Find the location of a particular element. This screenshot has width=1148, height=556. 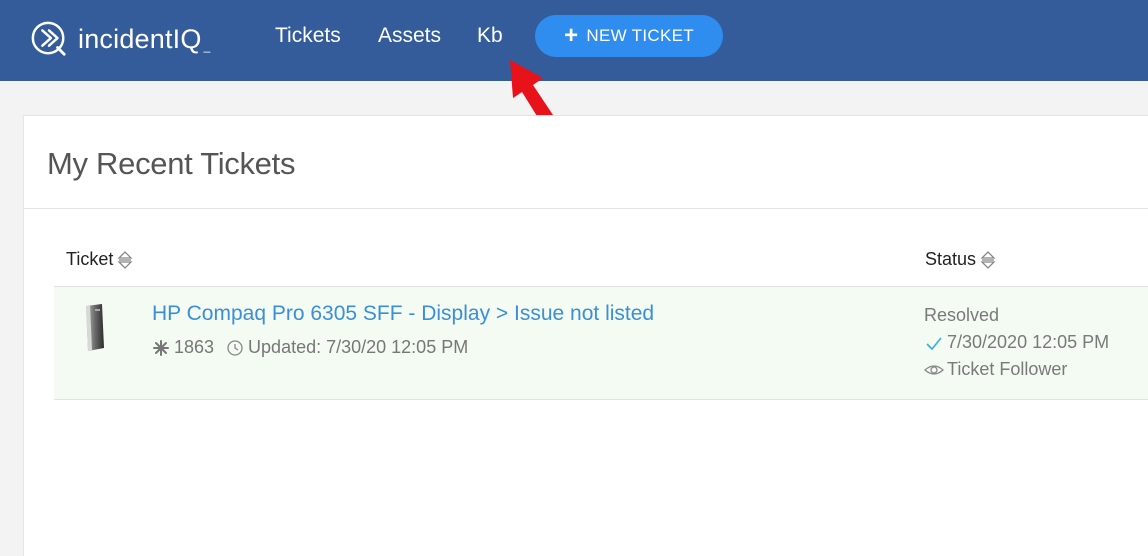

ticket-updated: Updated: 7/30/20 12:05 PM is located at coordinates (358, 347).